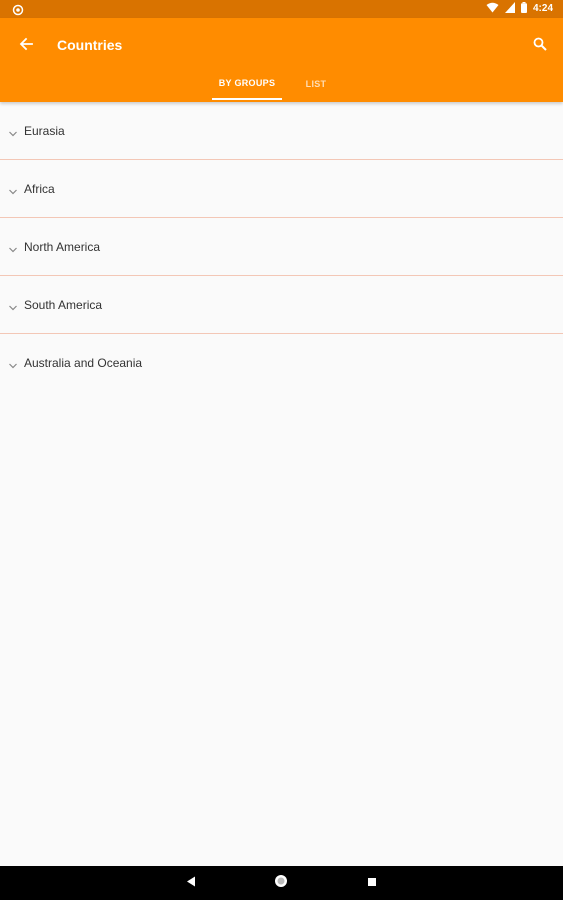 This screenshot has height=900, width=563. What do you see at coordinates (281, 305) in the screenshot?
I see `group-row-south-america: South America` at bounding box center [281, 305].